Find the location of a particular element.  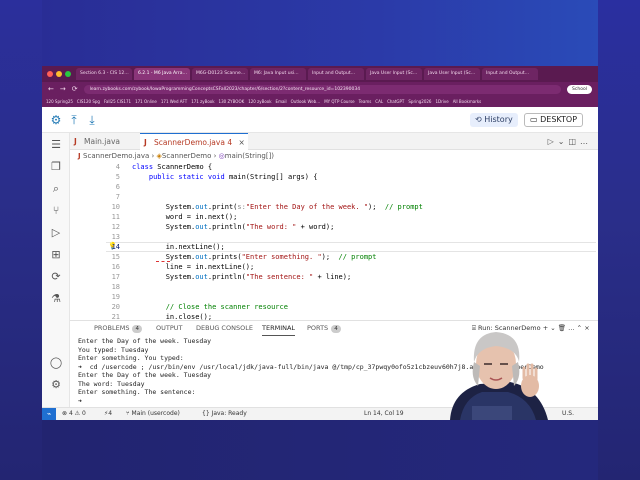

code-token: "The word: " is located at coordinates (271, 227).